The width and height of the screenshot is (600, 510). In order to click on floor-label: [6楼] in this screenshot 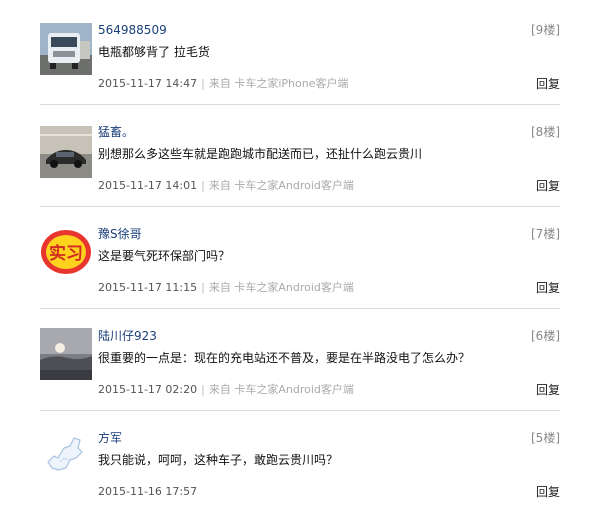, I will do `click(545, 336)`.